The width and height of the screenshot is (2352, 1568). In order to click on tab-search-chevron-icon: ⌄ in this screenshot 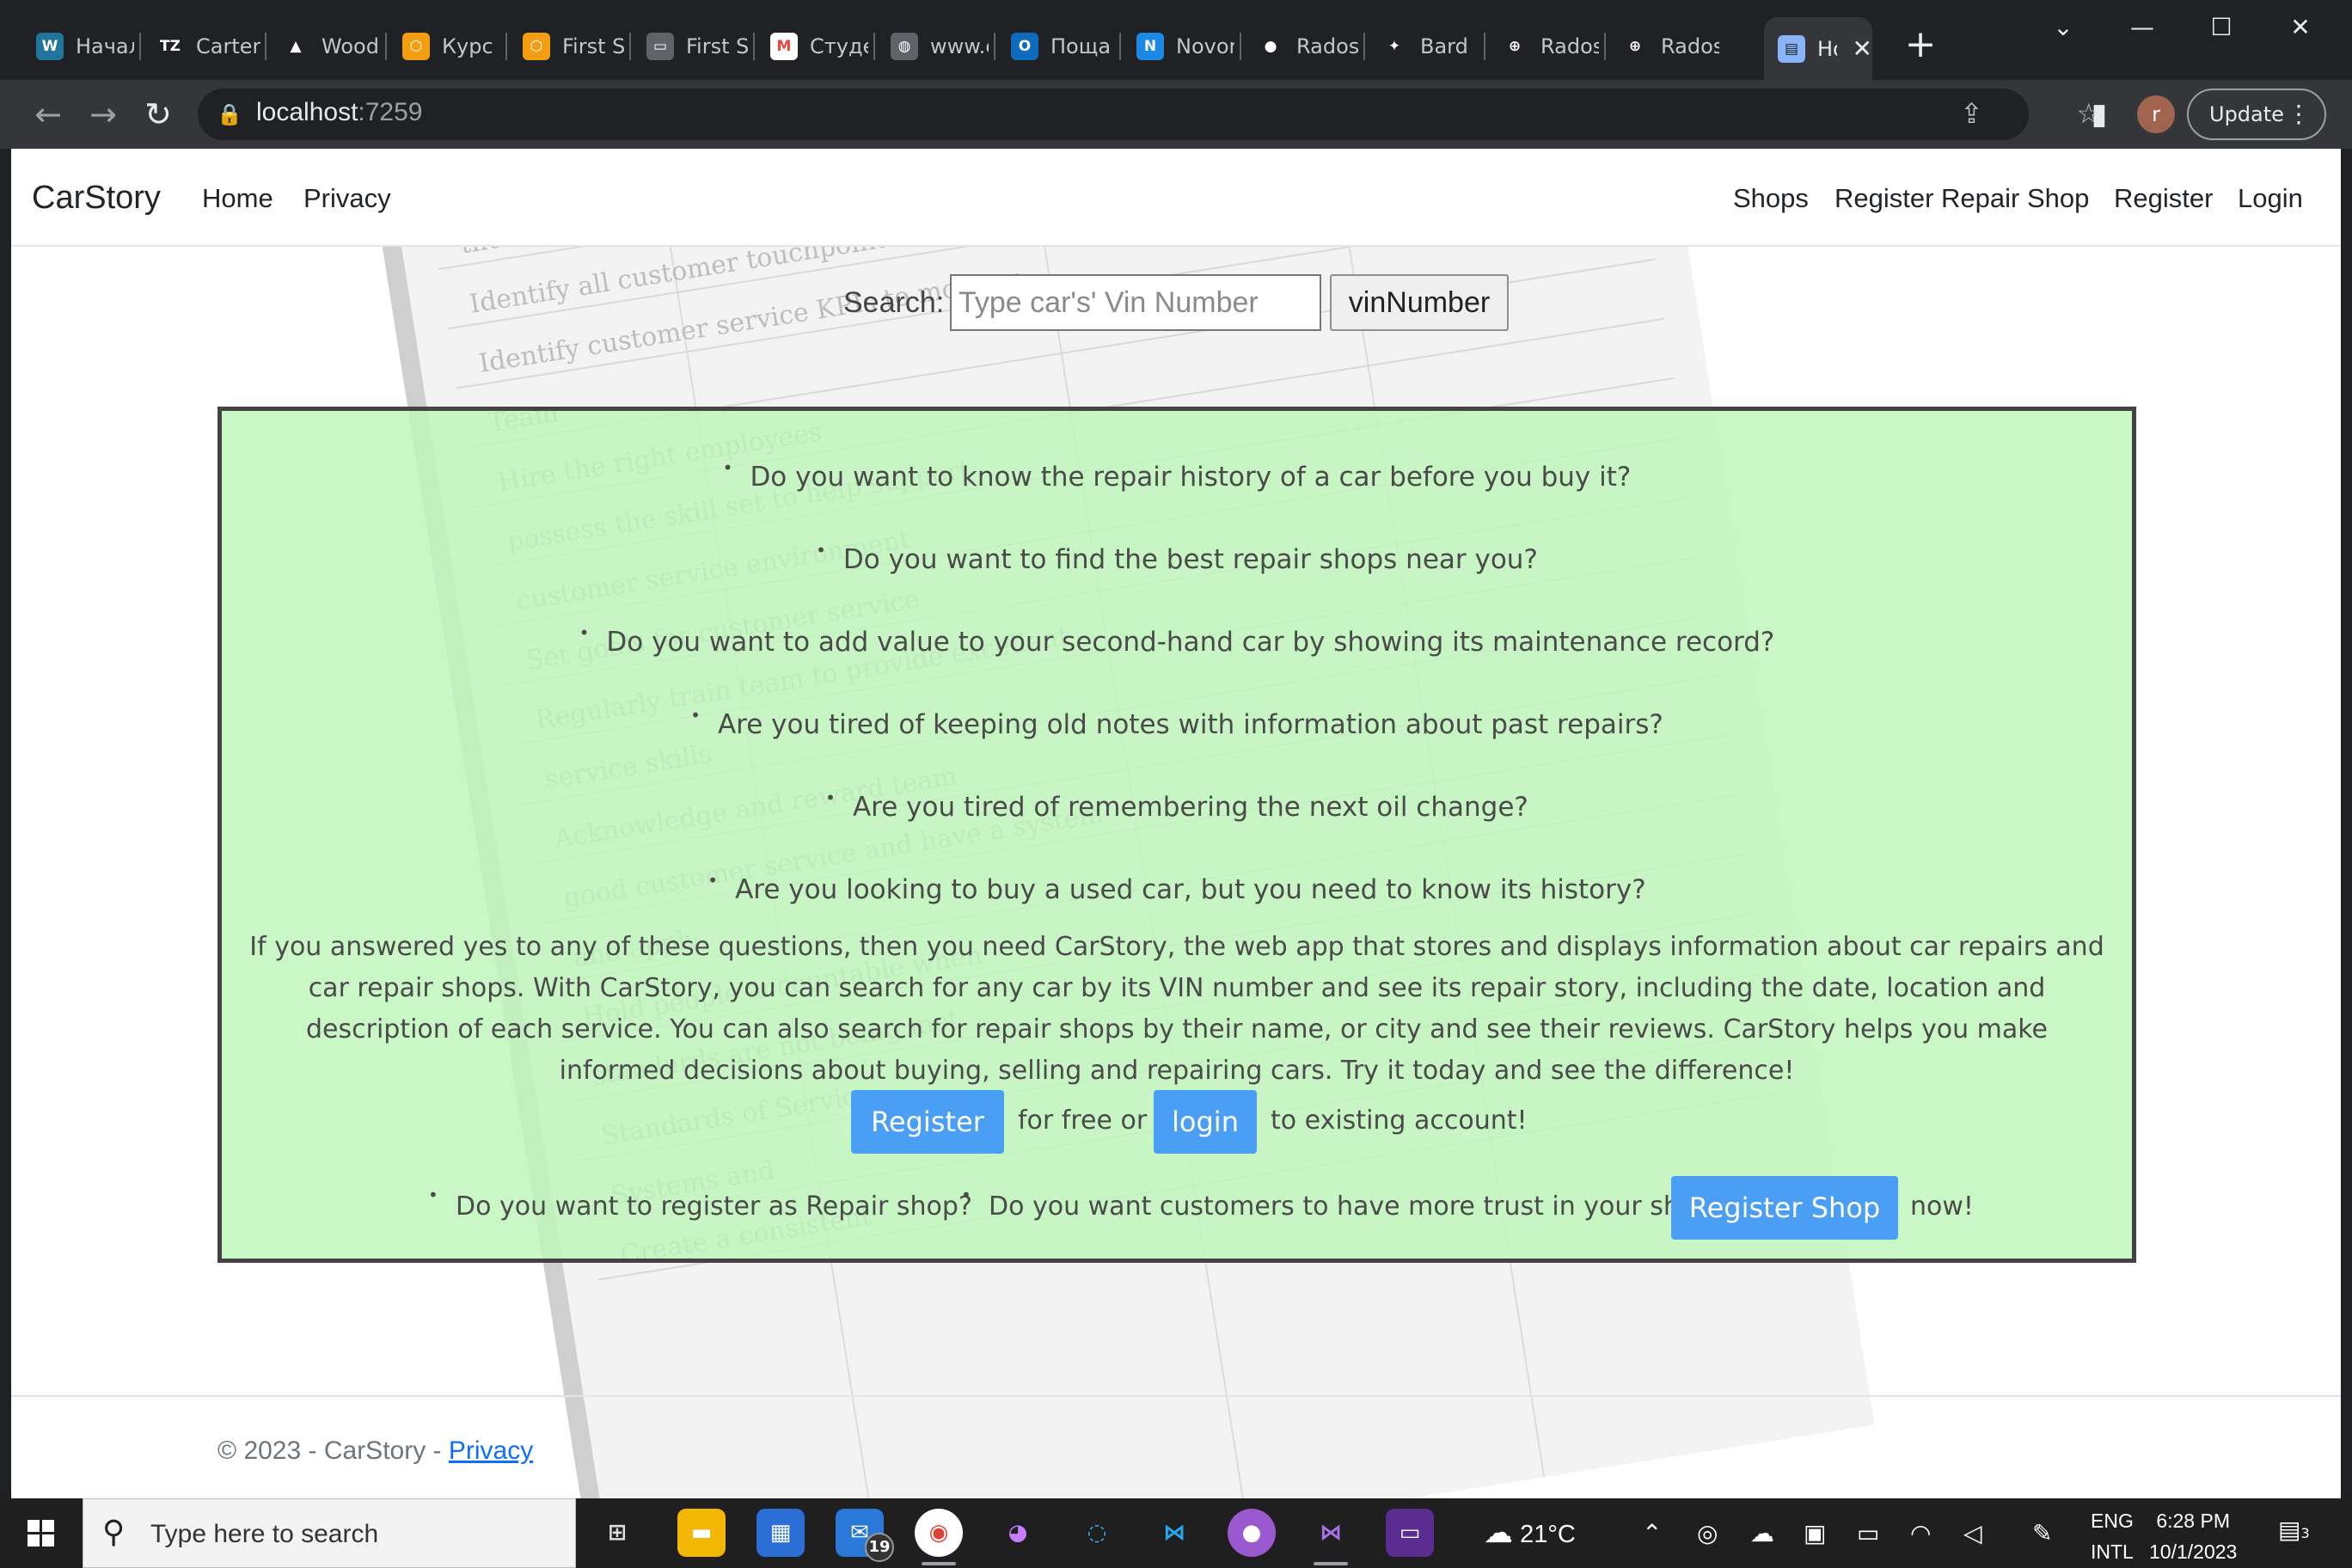, I will do `click(2063, 27)`.